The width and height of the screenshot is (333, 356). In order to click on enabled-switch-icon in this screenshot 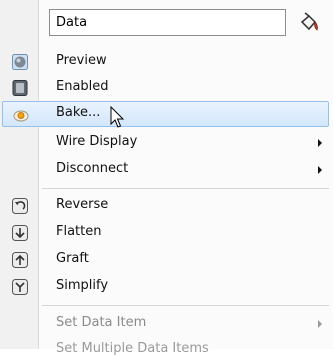, I will do `click(20, 88)`.